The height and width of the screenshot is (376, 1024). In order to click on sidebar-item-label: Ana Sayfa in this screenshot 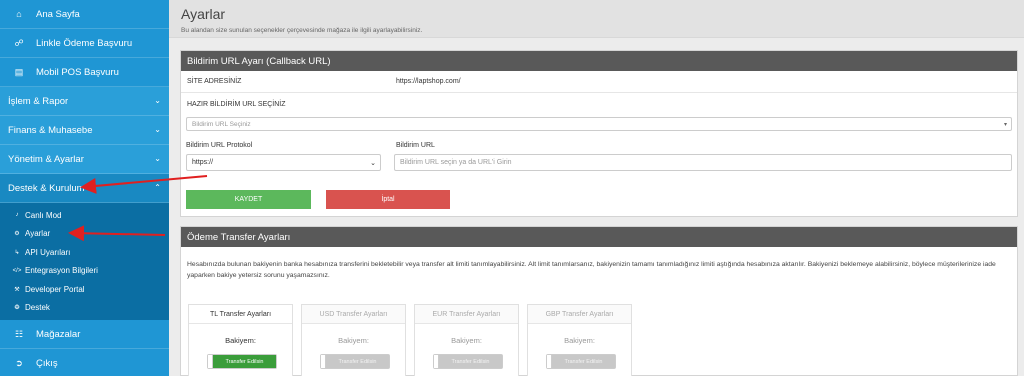, I will do `click(58, 14)`.